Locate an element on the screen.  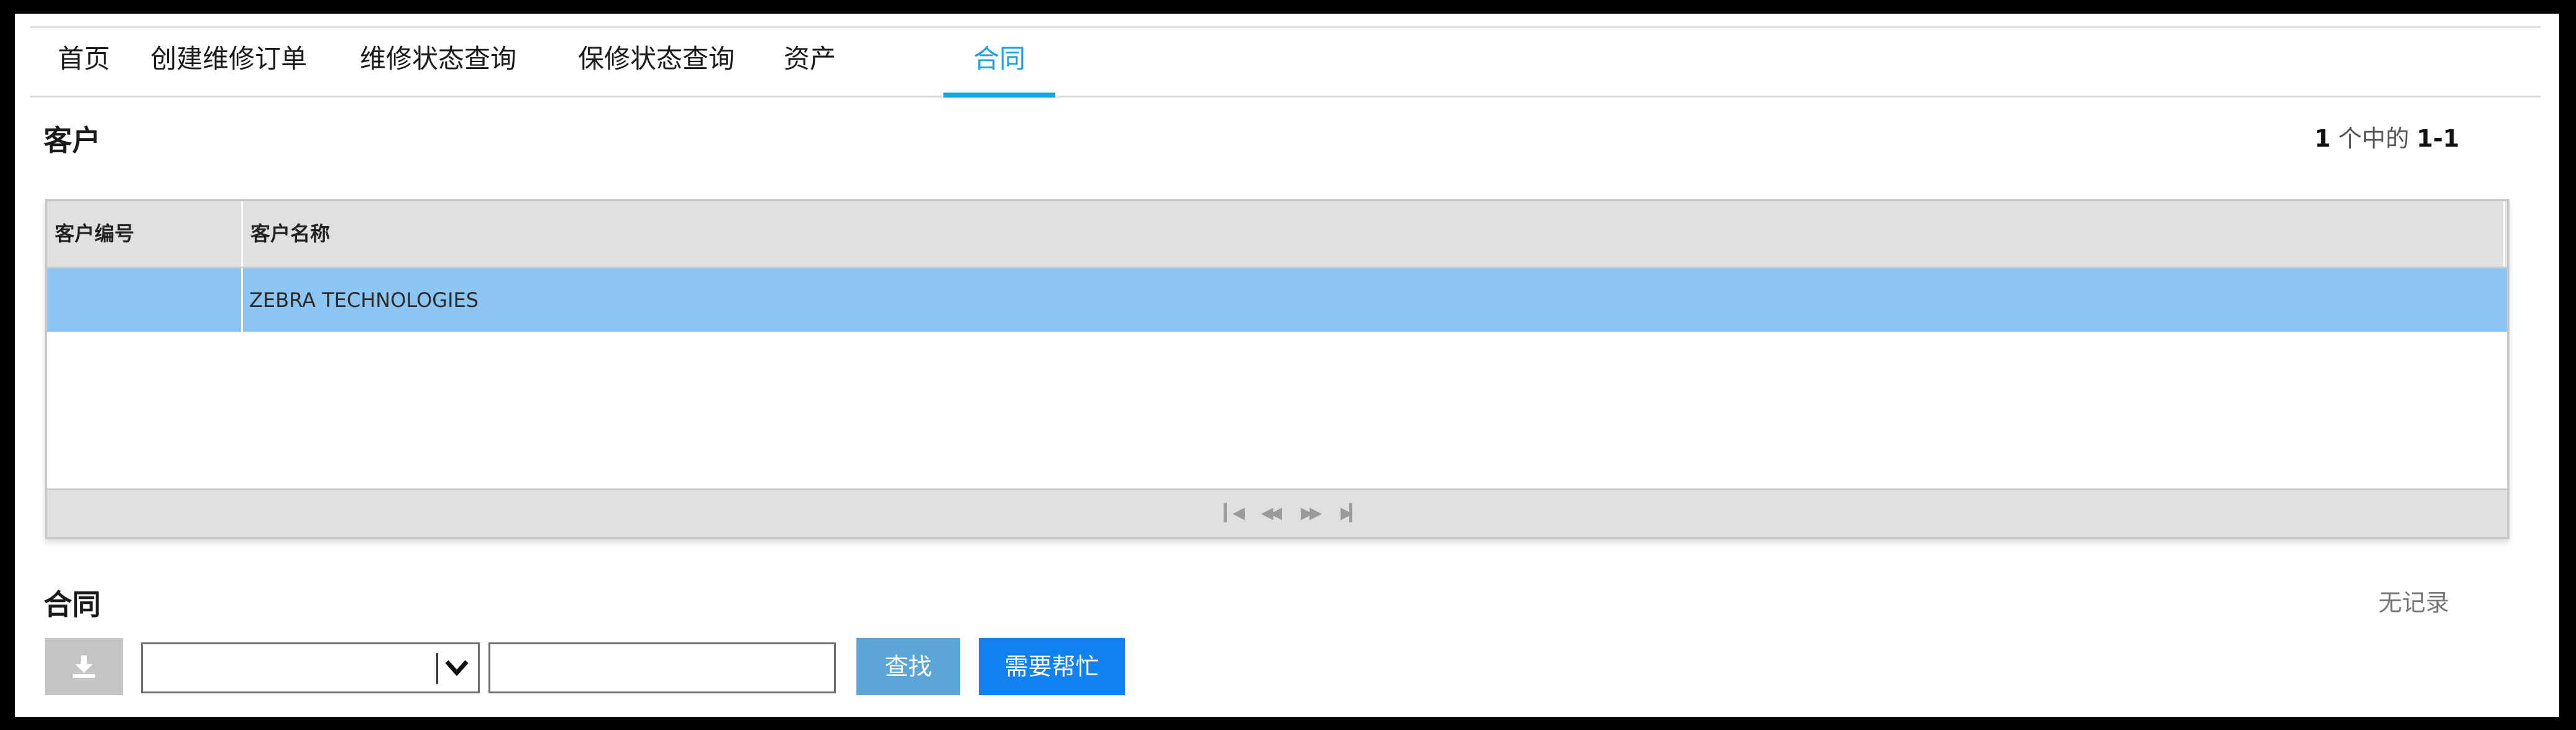
grid-pager: ▎◀ ◀◀ ▶▶ ▶▎ is located at coordinates (1277, 512).